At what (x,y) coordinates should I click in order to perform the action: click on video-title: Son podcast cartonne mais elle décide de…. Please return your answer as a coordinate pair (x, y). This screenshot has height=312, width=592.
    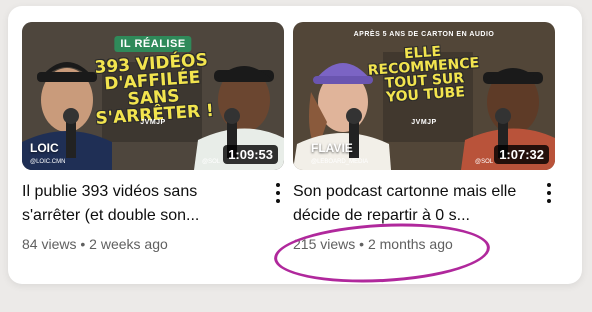
    Looking at the image, I should click on (411, 204).